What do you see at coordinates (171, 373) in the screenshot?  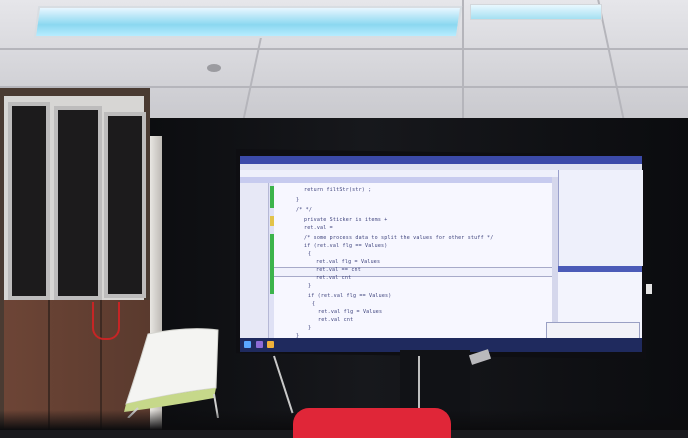 I see `white-chair` at bounding box center [171, 373].